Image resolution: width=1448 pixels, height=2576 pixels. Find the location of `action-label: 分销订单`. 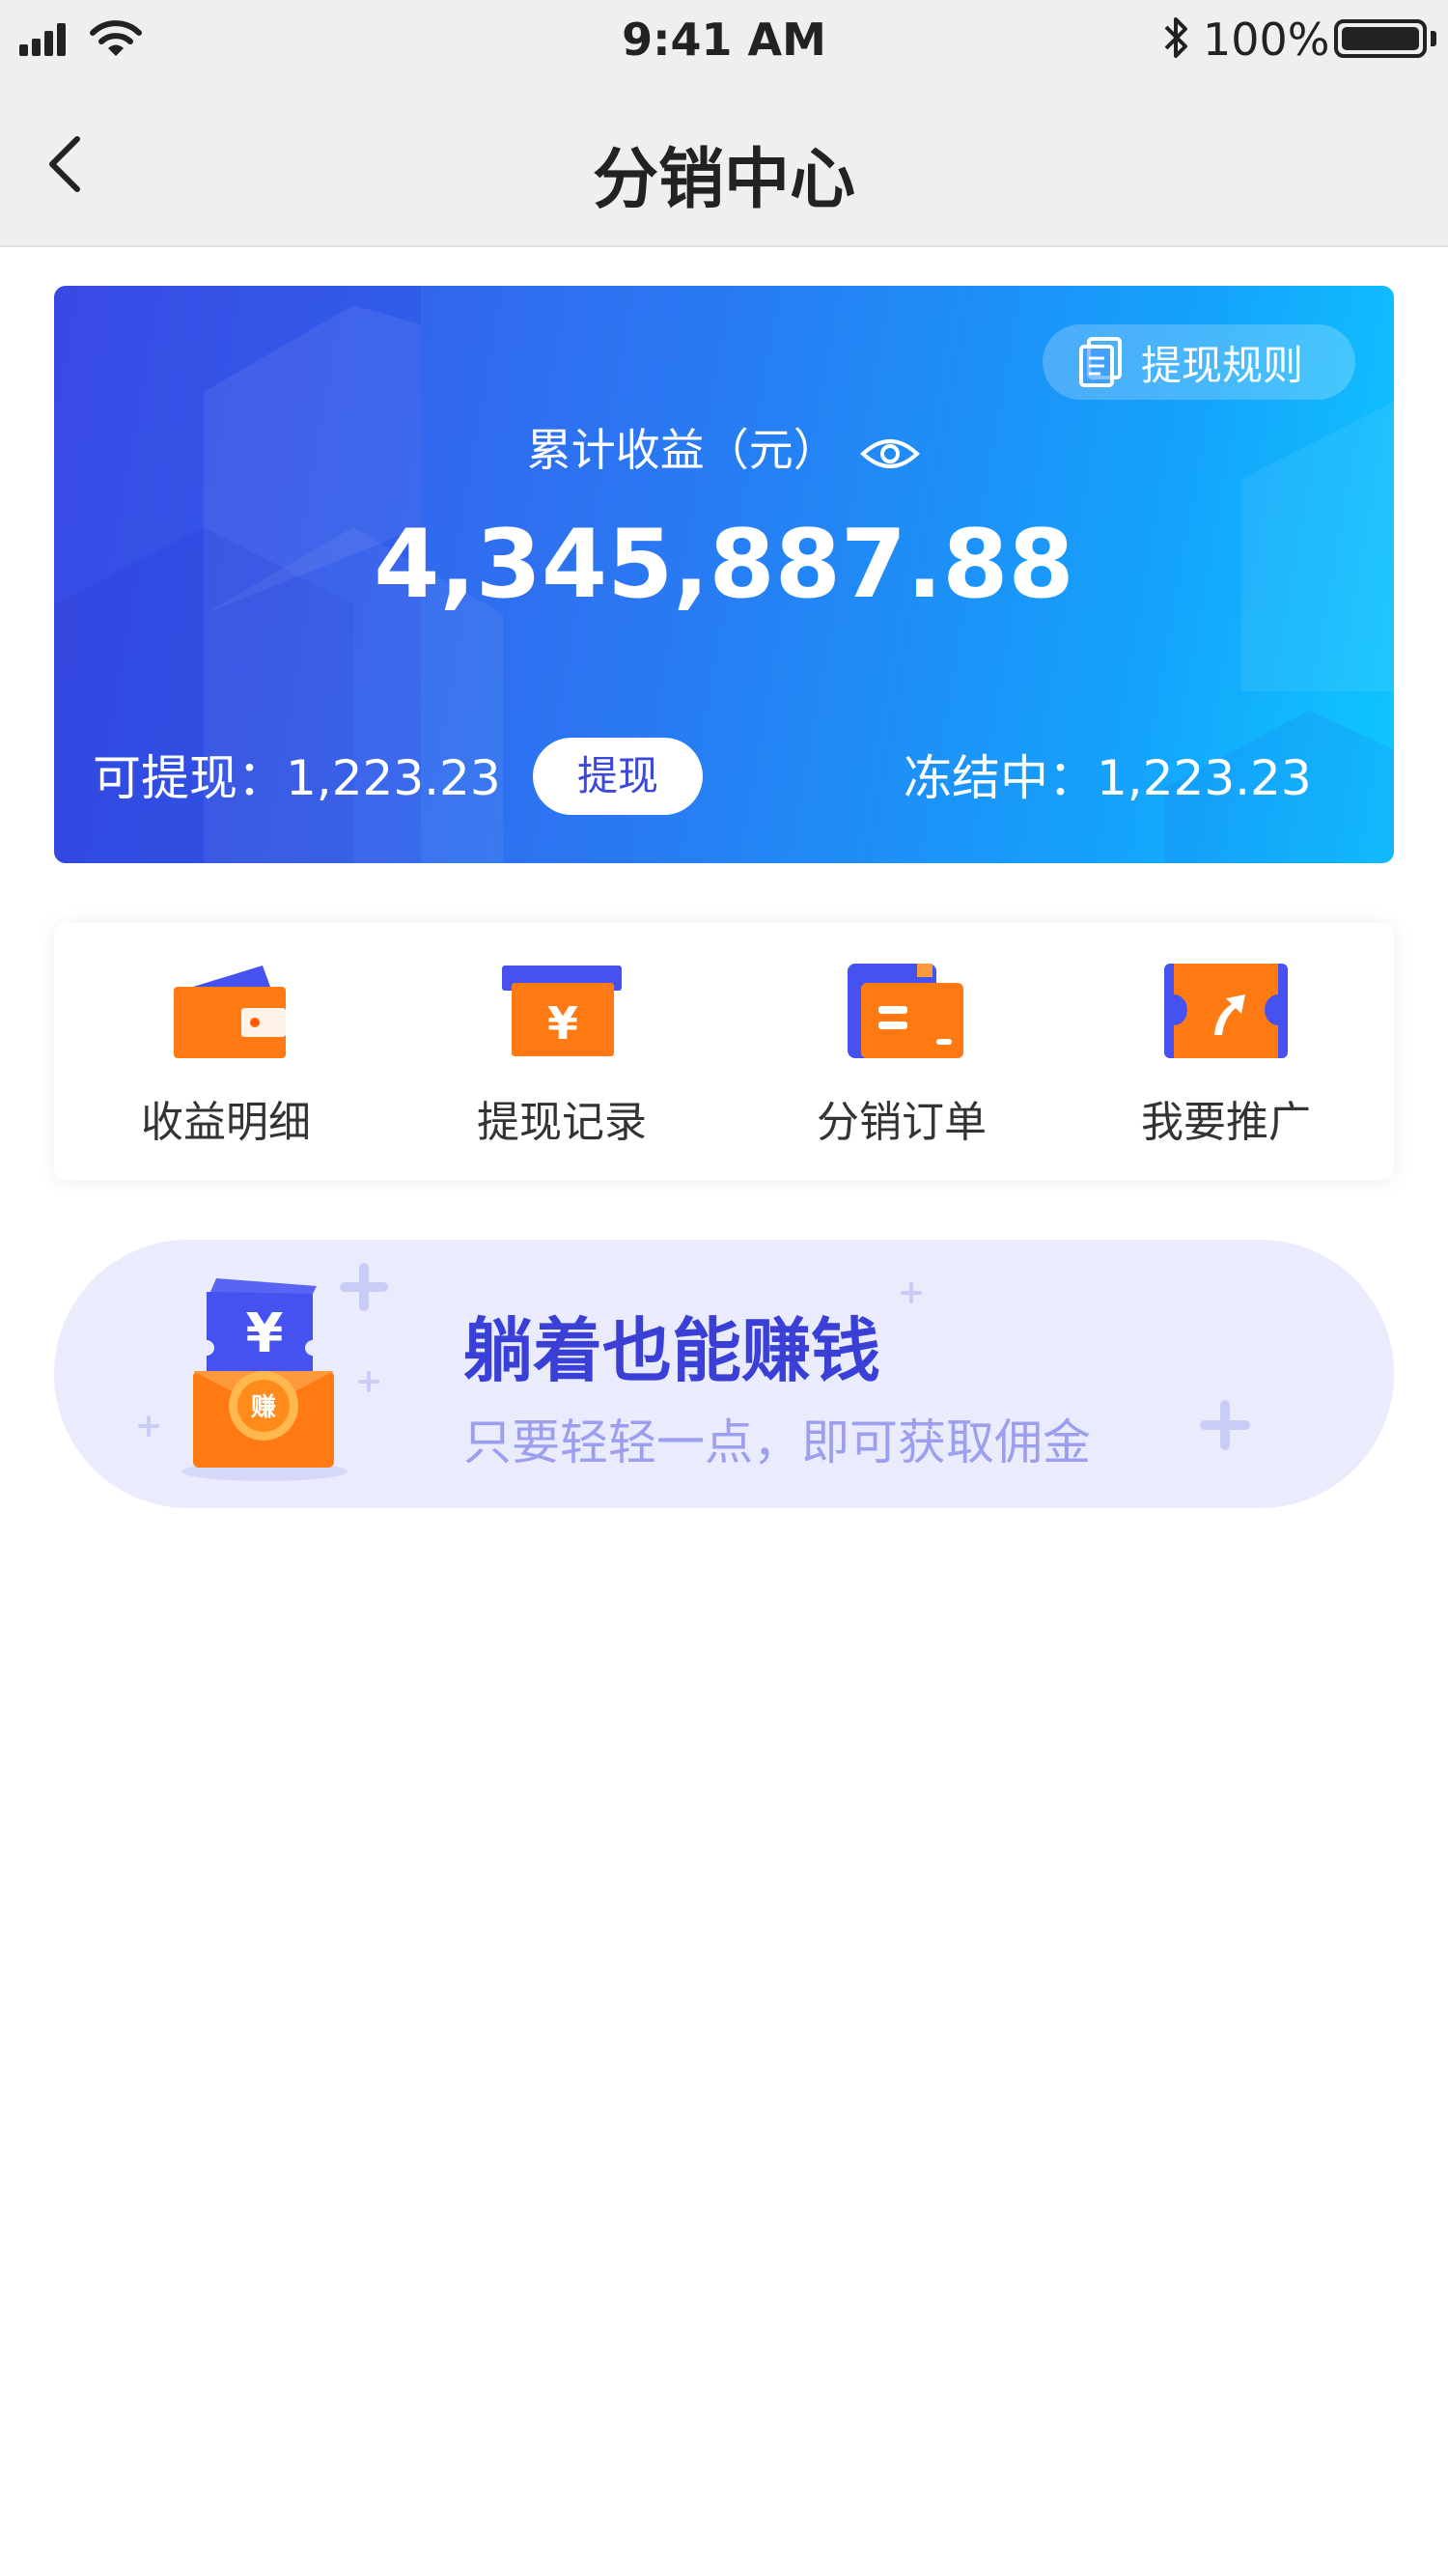

action-label: 分销订单 is located at coordinates (902, 1122).